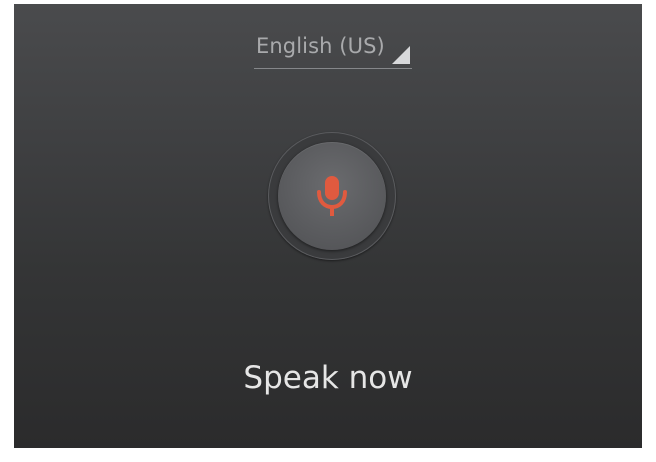 The image size is (656, 462). What do you see at coordinates (401, 55) in the screenshot?
I see `dropdown-triangle-icon` at bounding box center [401, 55].